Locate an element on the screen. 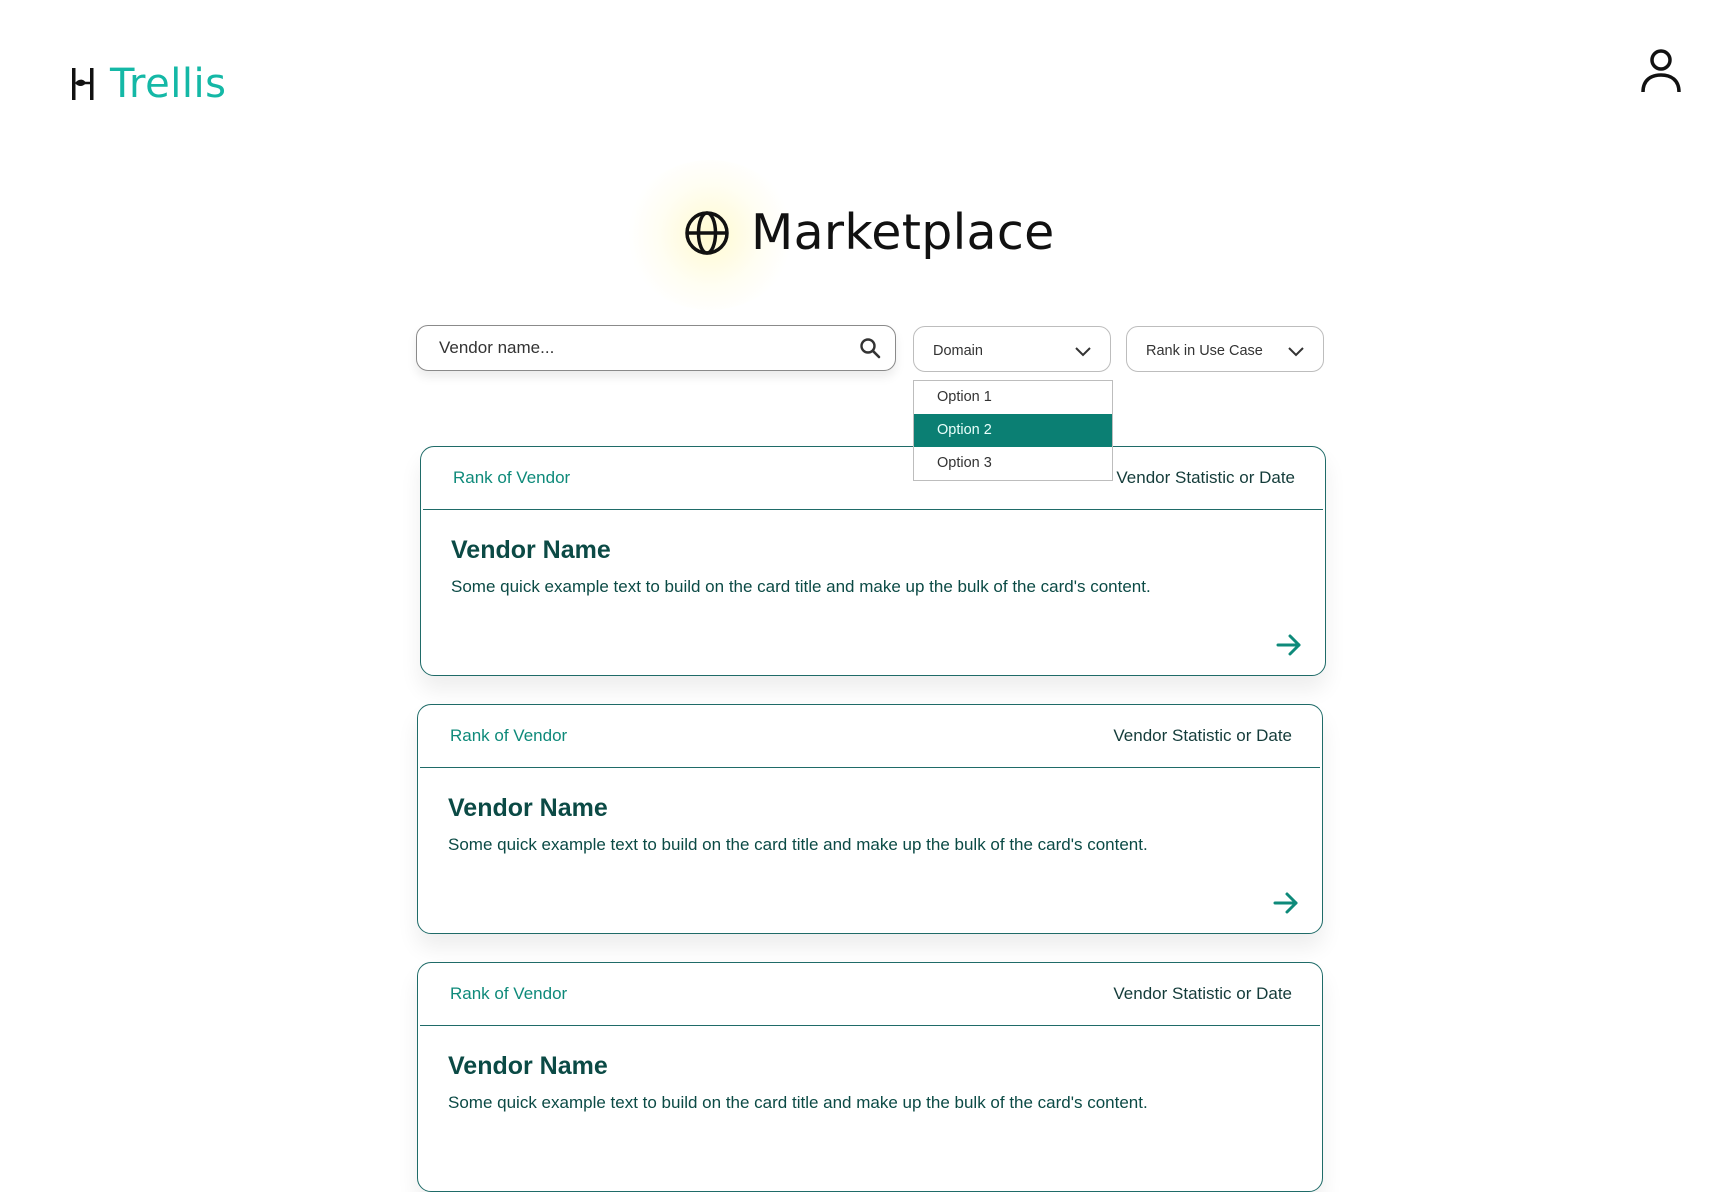  domain-select-label: Domain is located at coordinates (958, 351).